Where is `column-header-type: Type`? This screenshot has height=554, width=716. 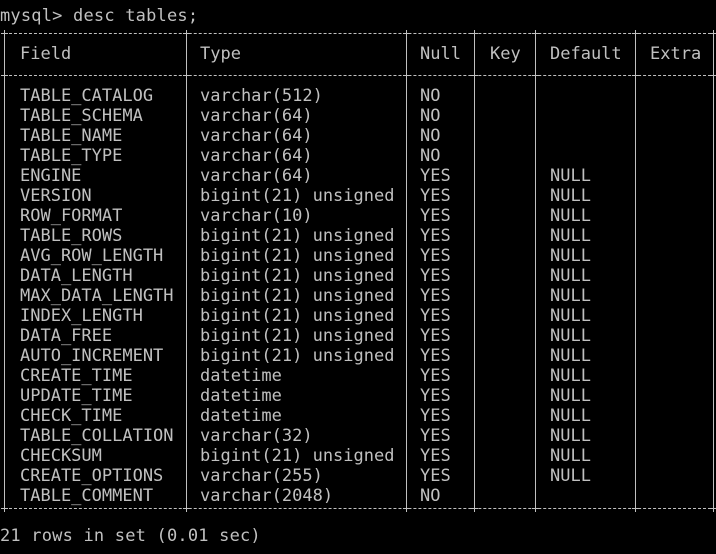 column-header-type: Type is located at coordinates (220, 54).